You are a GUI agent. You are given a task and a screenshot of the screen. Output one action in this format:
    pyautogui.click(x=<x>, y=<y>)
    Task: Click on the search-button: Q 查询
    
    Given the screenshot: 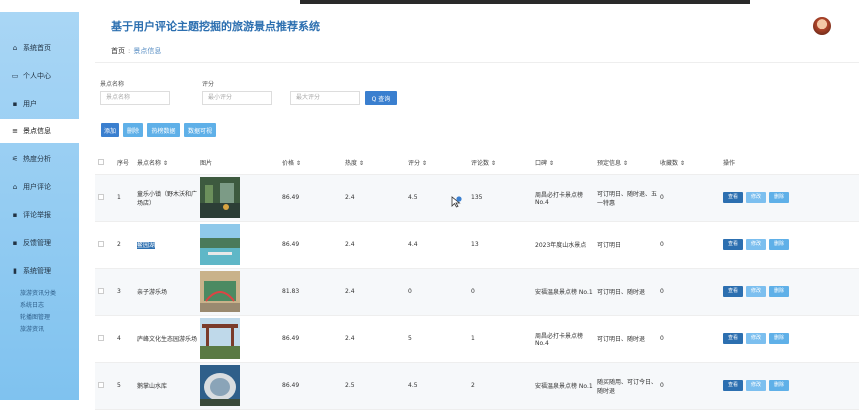 What is the action you would take?
    pyautogui.click(x=381, y=98)
    